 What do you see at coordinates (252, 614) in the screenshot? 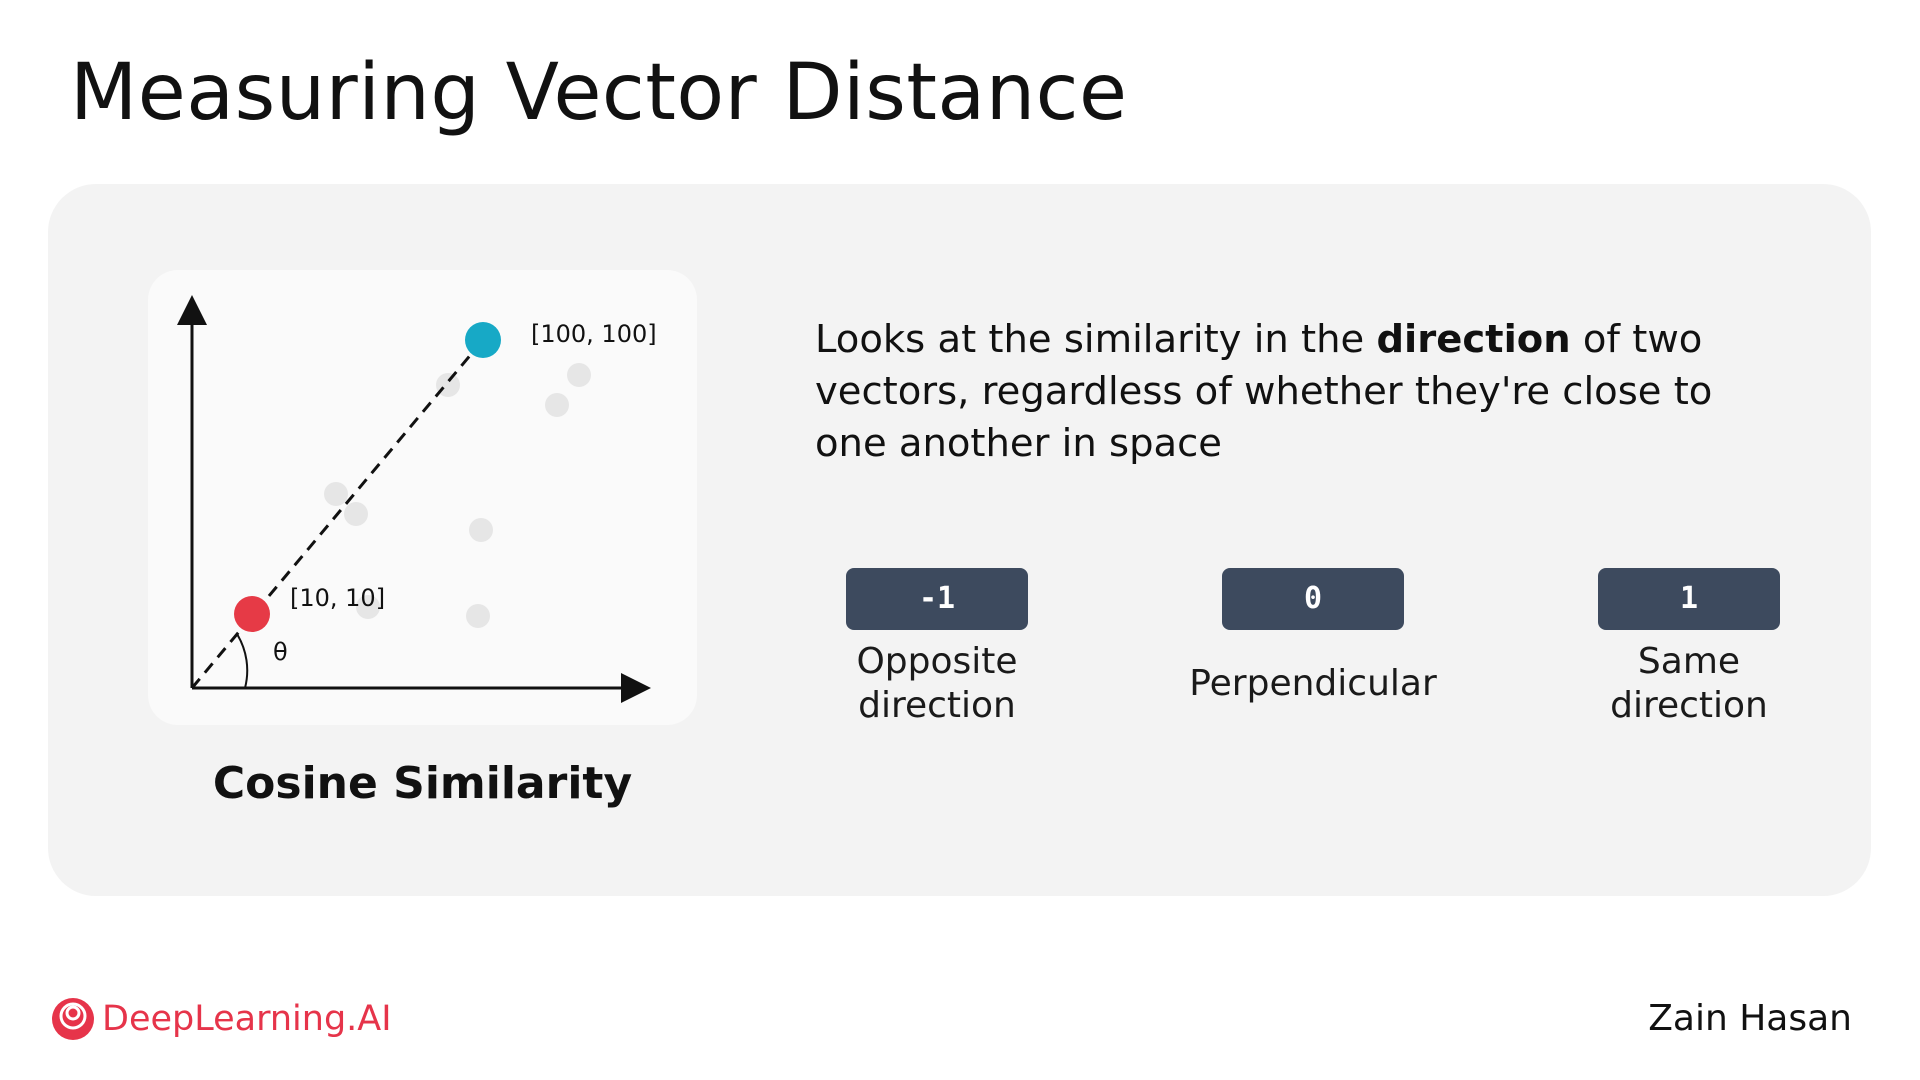
I see `point-a` at bounding box center [252, 614].